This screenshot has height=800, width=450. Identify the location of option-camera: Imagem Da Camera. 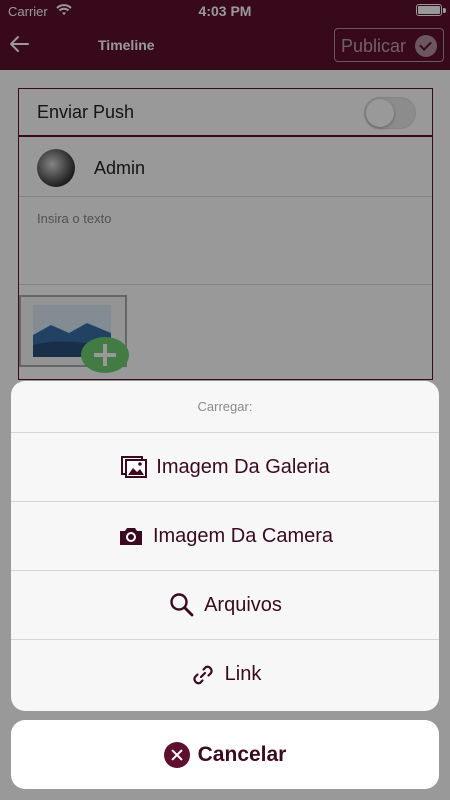
(225, 536).